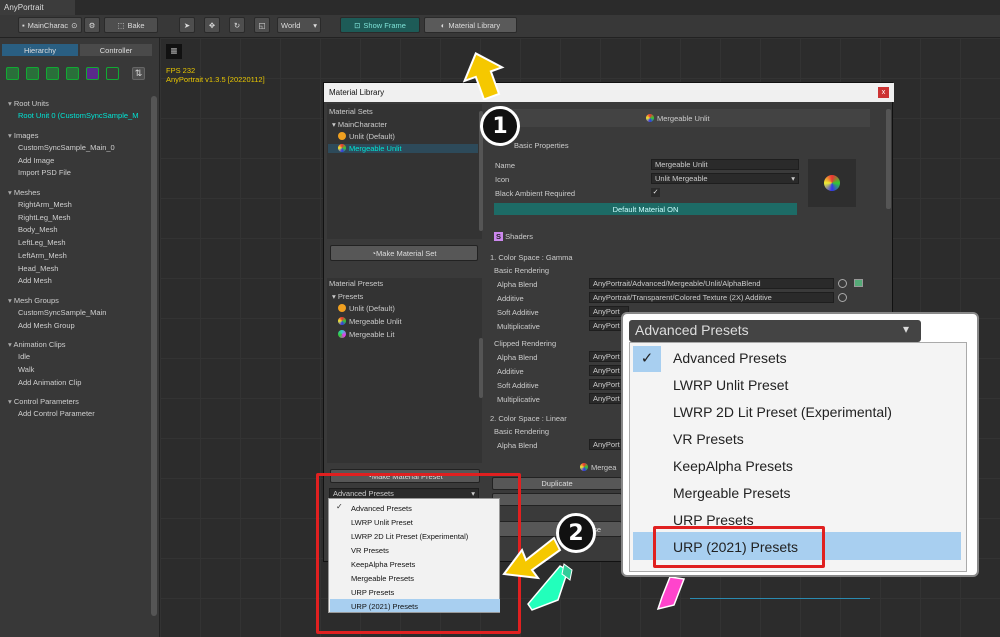 The height and width of the screenshot is (637, 1000). What do you see at coordinates (112, 73) in the screenshot?
I see `filter-param-icon` at bounding box center [112, 73].